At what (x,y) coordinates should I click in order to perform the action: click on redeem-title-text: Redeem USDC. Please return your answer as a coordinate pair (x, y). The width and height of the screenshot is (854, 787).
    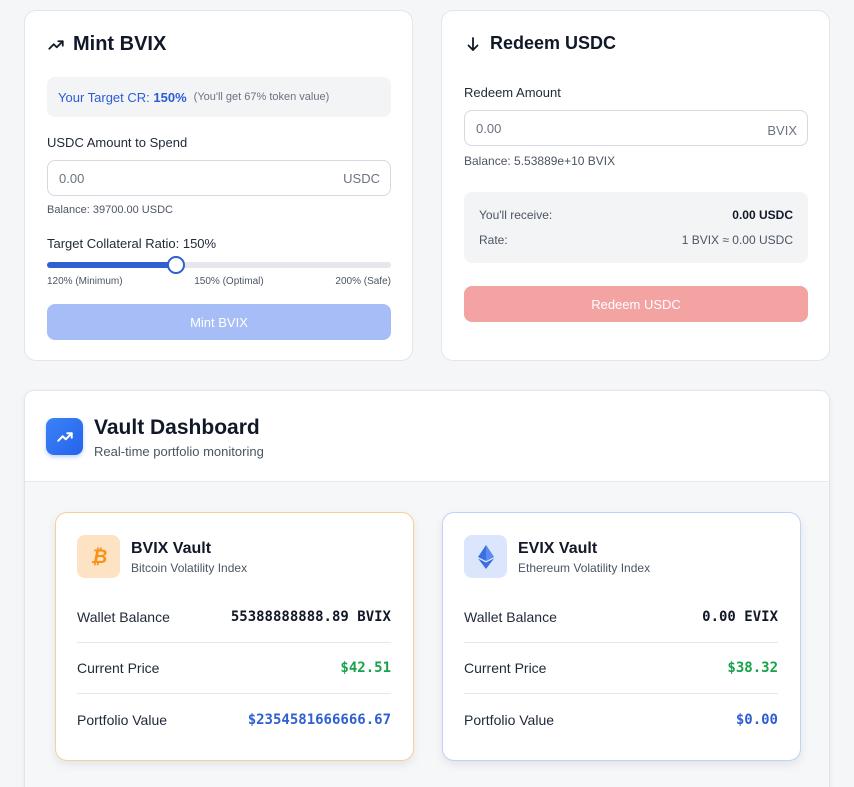
    Looking at the image, I should click on (553, 43).